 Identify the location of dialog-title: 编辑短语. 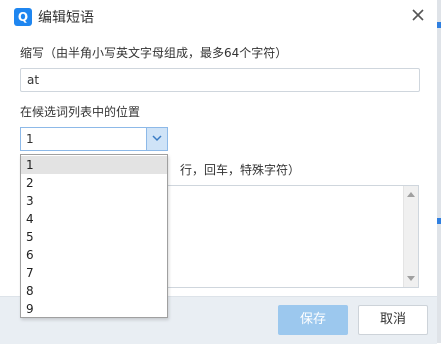
(66, 18).